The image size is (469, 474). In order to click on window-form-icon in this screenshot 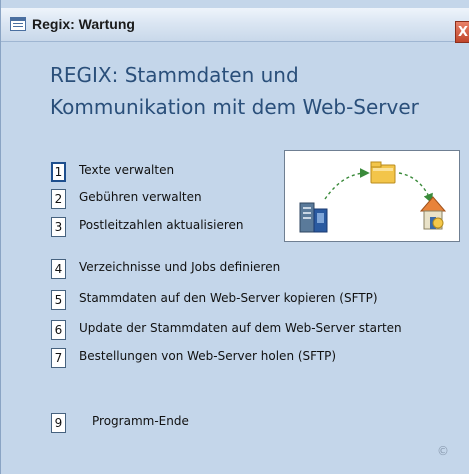, I will do `click(18, 24)`.